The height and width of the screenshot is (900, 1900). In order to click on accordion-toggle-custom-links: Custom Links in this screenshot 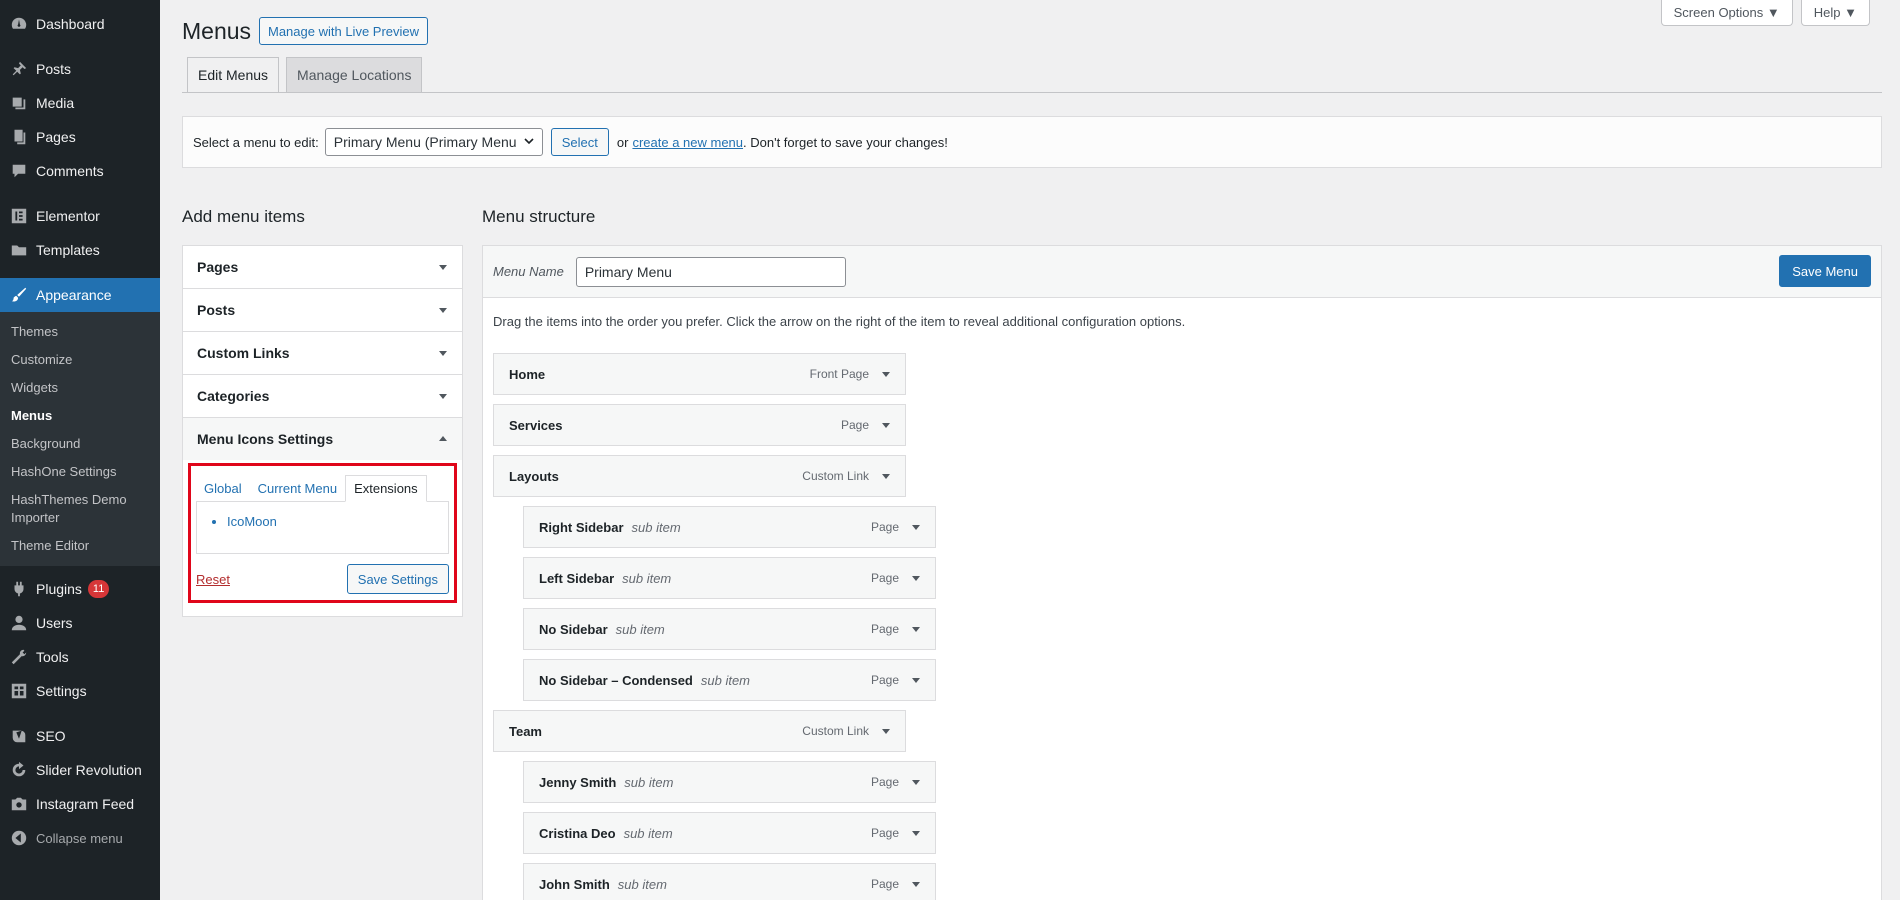, I will do `click(322, 353)`.